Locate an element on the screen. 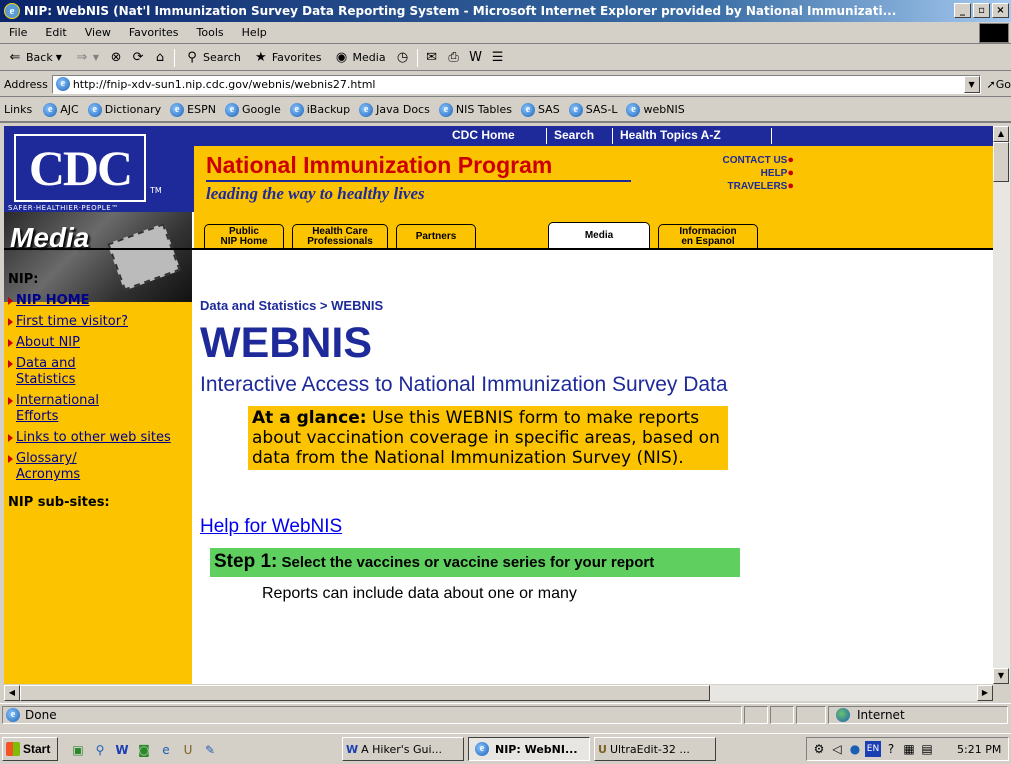 This screenshot has height=764, width=1011. link-webnis: e webNIS is located at coordinates (654, 109).